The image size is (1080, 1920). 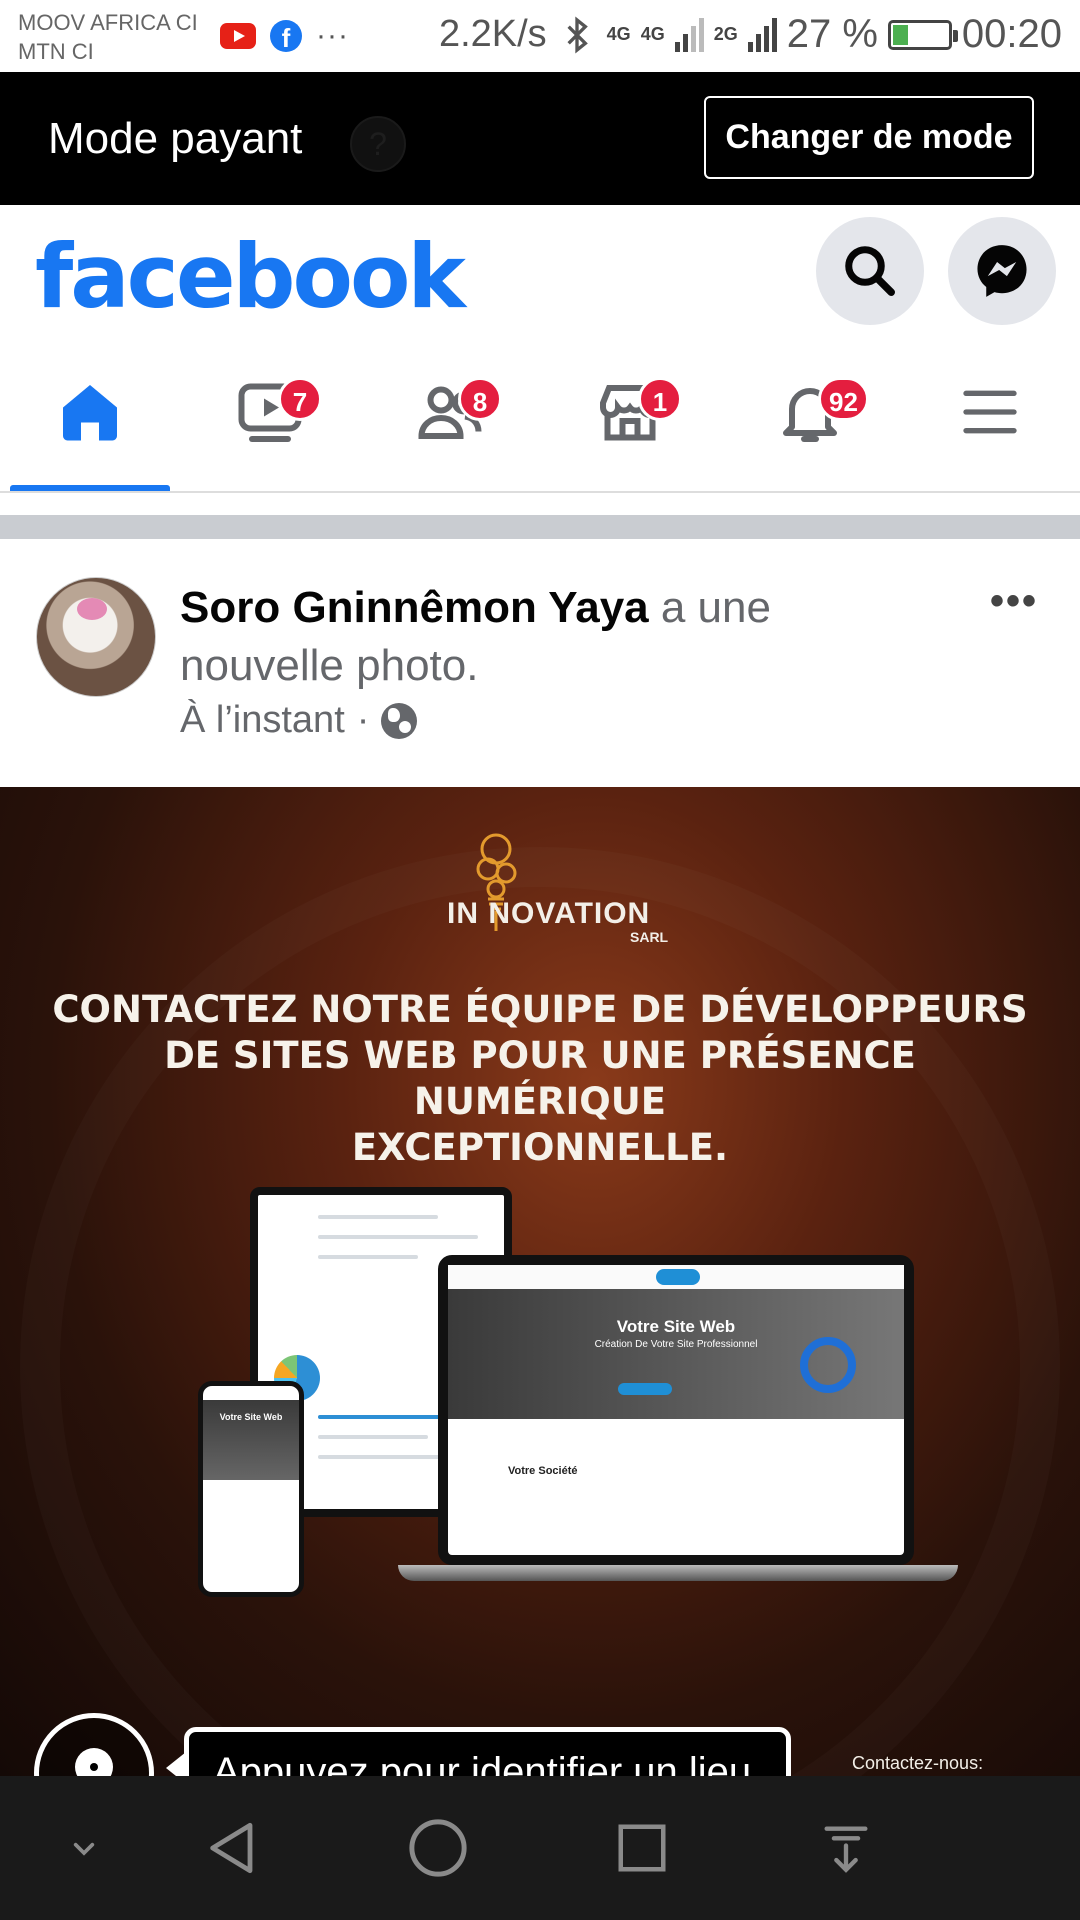 I want to click on menu-icon, so click(x=990, y=412).